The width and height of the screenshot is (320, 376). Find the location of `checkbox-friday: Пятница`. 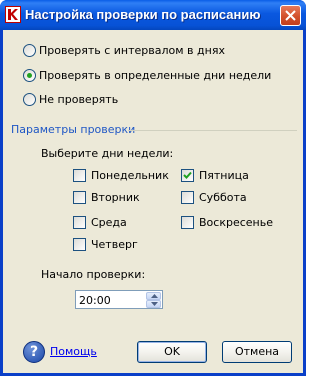

checkbox-friday: Пятница is located at coordinates (215, 175).